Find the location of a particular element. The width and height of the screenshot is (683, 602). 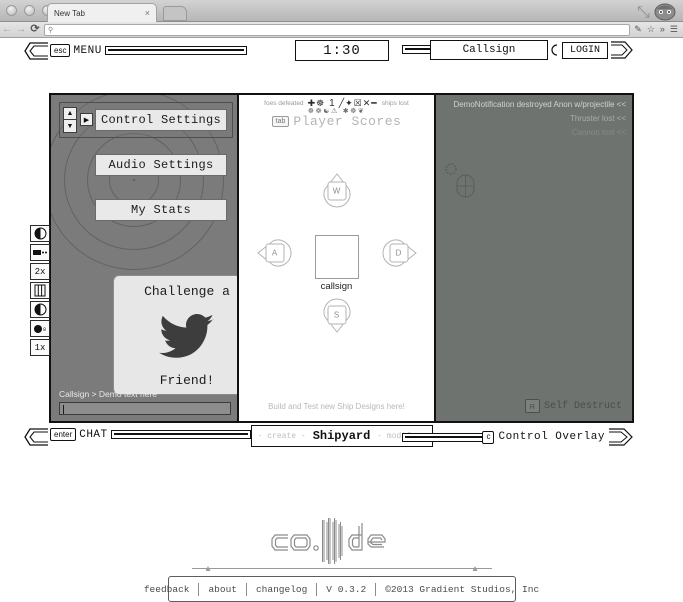

player-scores-row: tab Player Scores is located at coordinates (336, 121).